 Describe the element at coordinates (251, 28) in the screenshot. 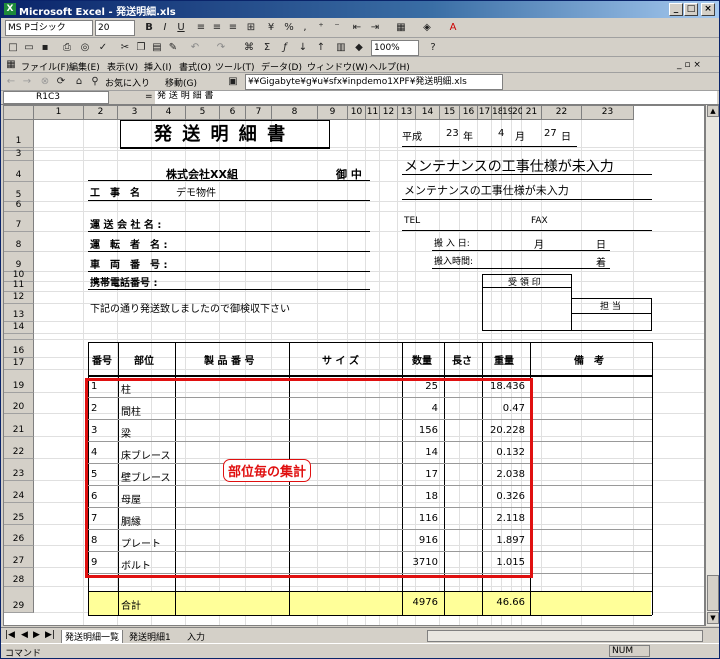

I see `merge-center-icon: ⊞` at that location.